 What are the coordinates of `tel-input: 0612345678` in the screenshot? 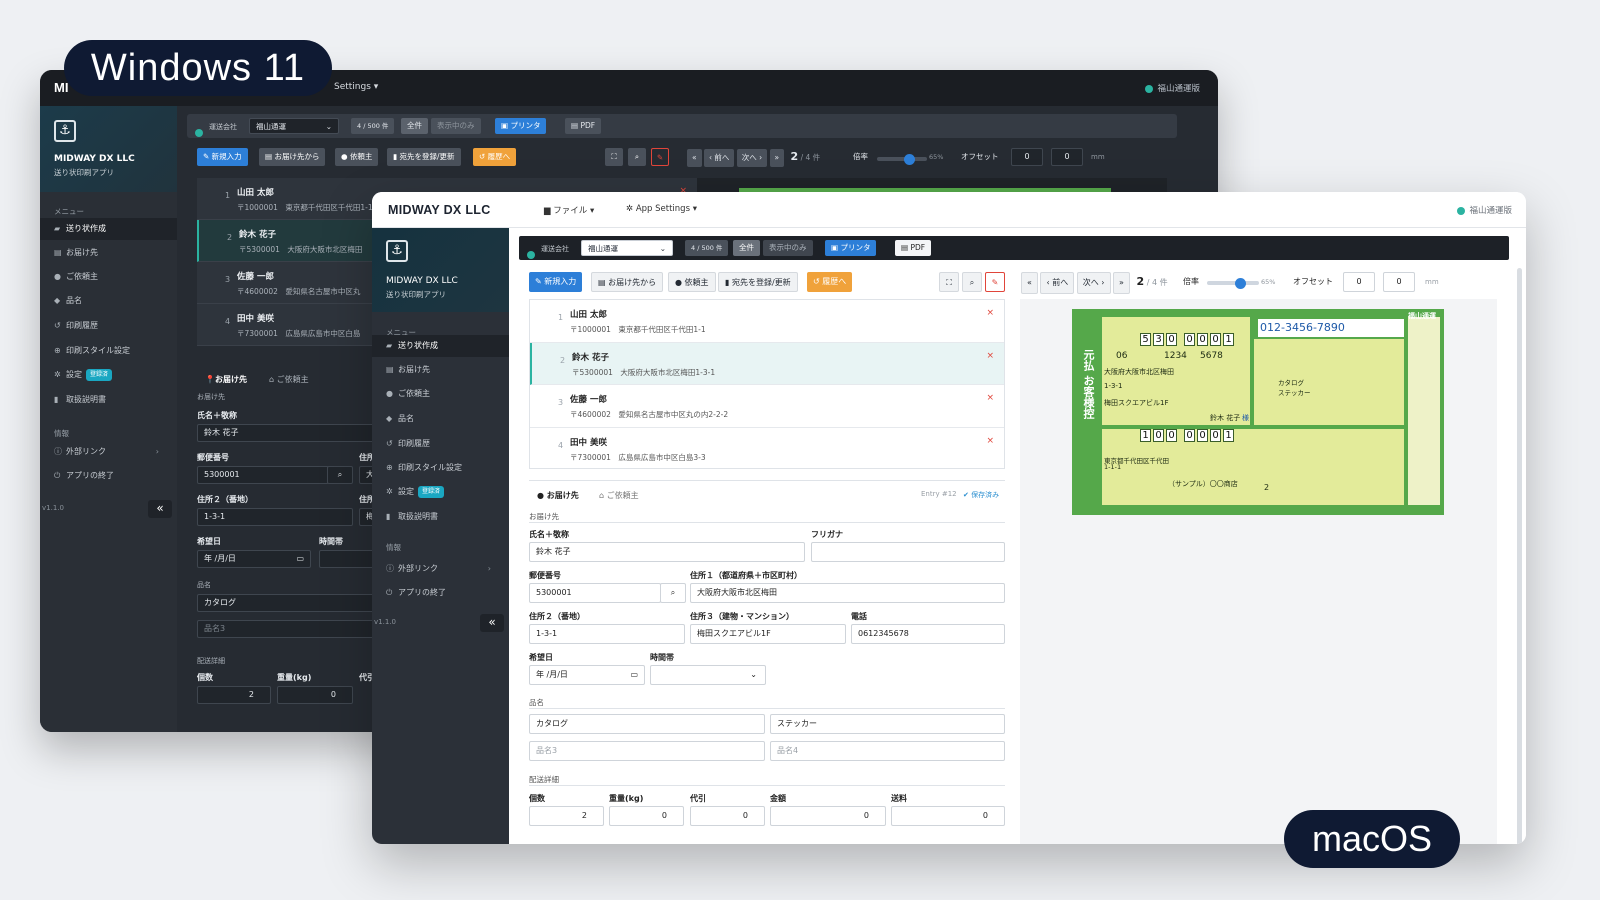 It's located at (928, 634).